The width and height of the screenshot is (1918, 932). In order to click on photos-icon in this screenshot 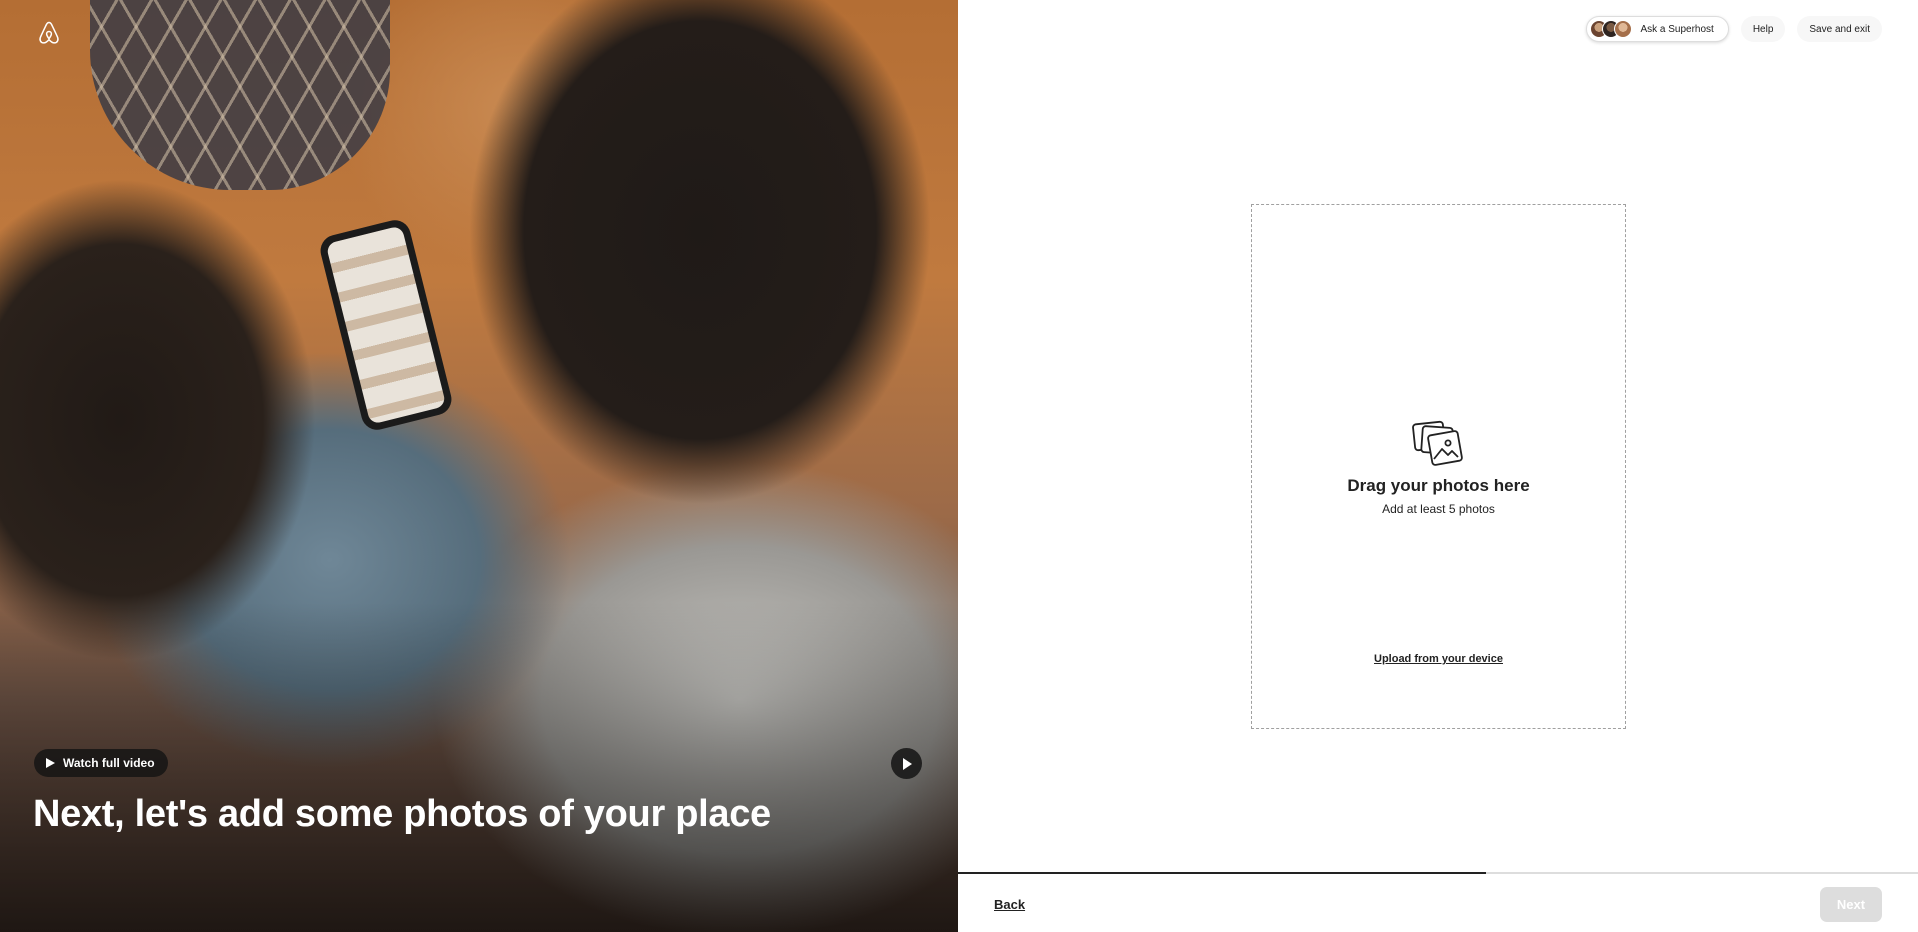, I will do `click(1437, 443)`.